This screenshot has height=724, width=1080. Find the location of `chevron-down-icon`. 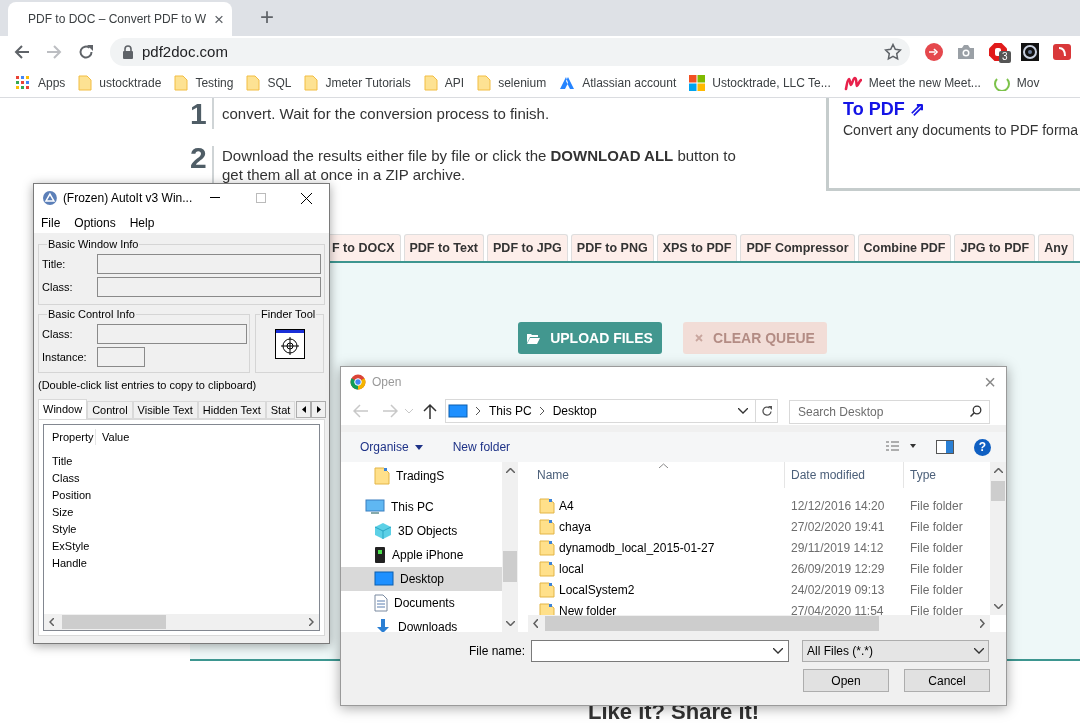

chevron-down-icon is located at coordinates (743, 411).